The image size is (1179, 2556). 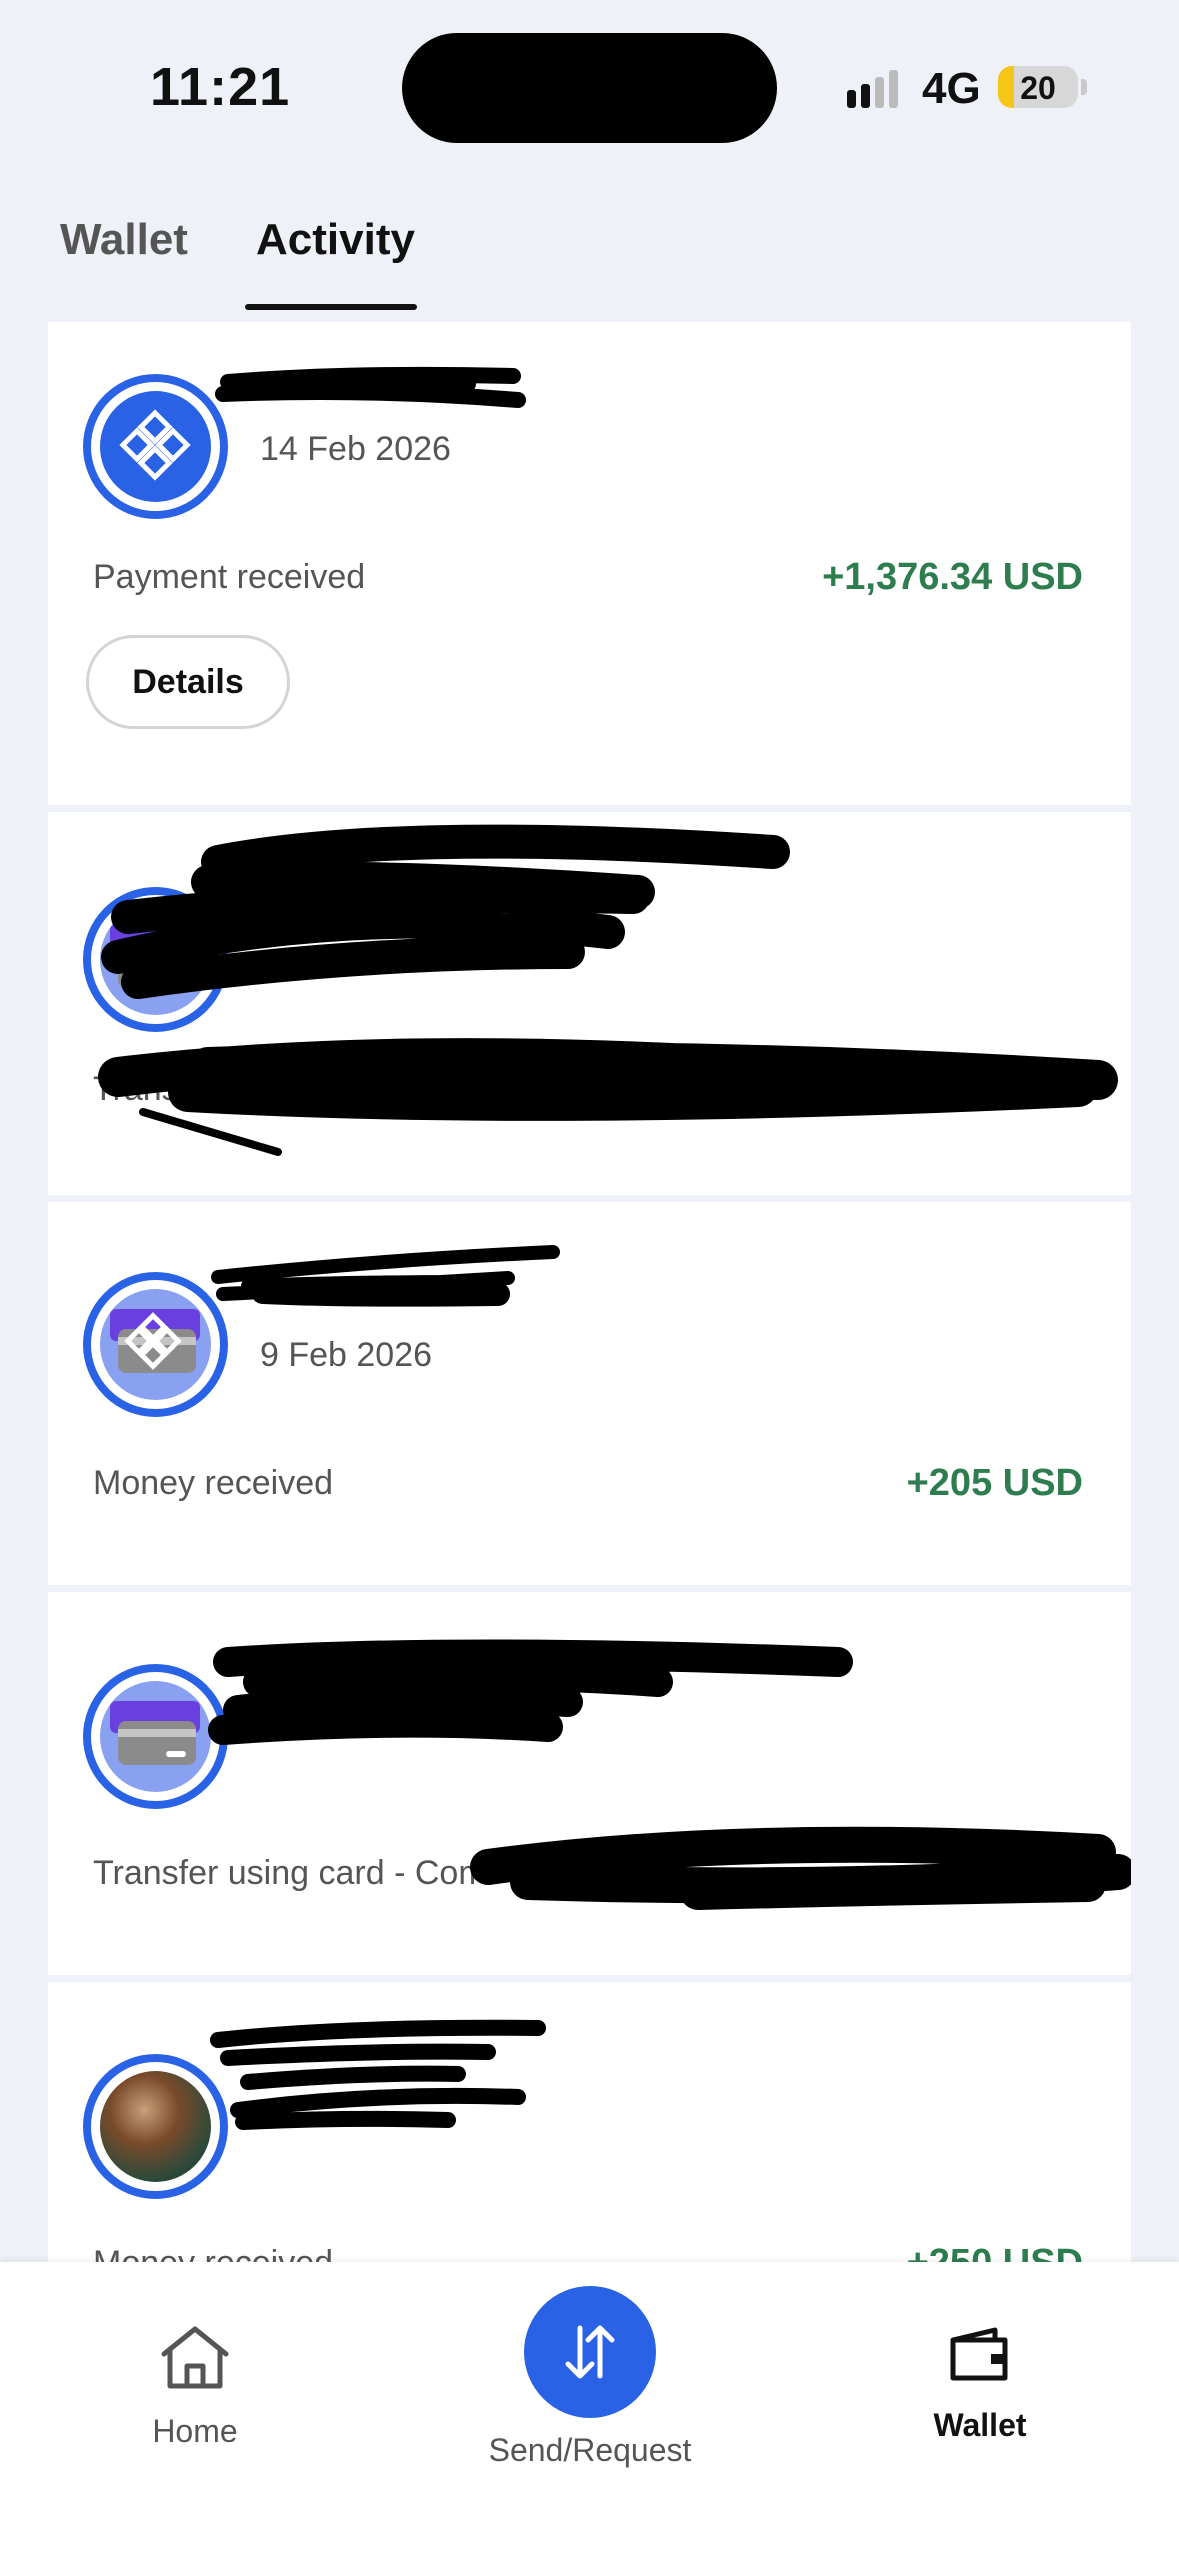 What do you see at coordinates (980, 2425) in the screenshot?
I see `nav-wallet-label: Wallet` at bounding box center [980, 2425].